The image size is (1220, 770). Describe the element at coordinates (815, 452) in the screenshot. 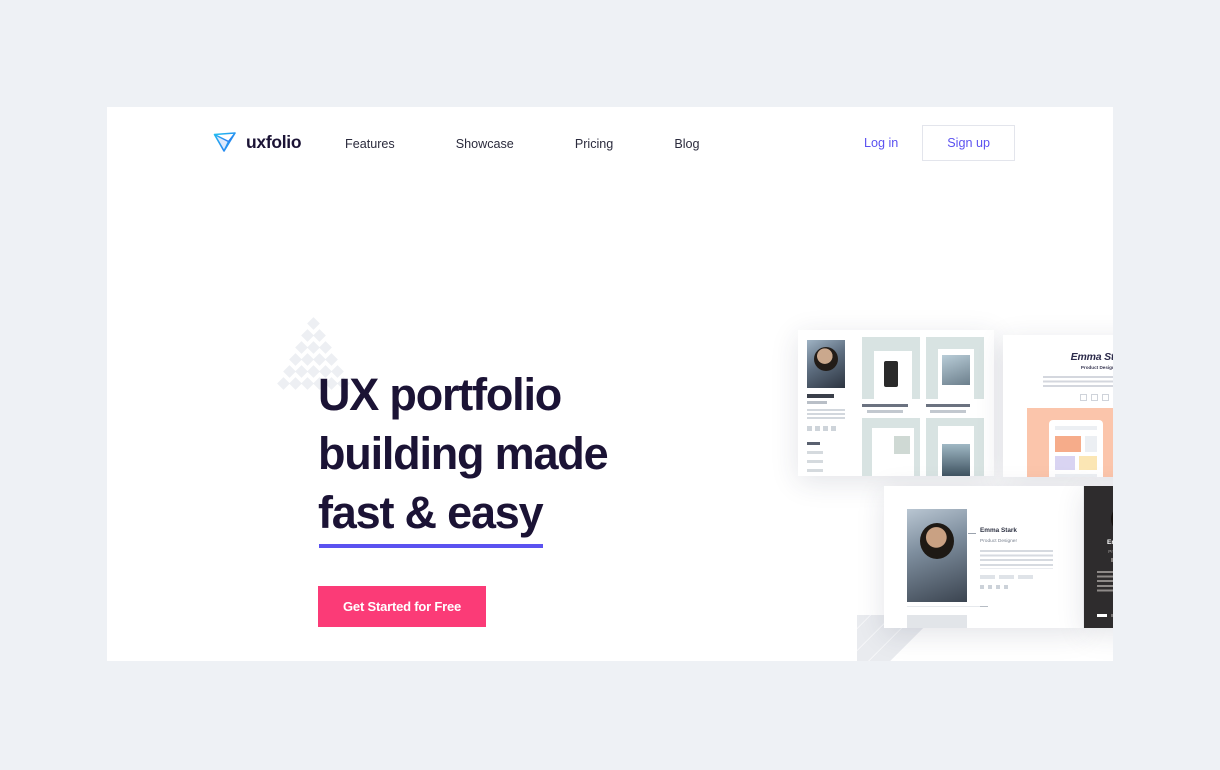

I see `card-grid-nav-about` at that location.